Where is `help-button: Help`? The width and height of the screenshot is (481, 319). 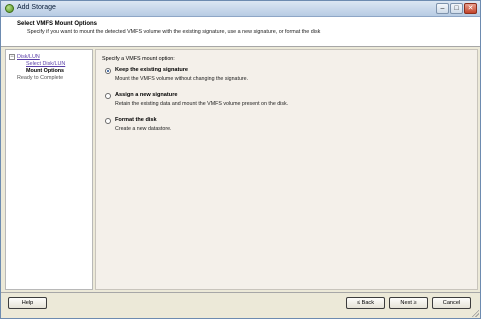 help-button: Help is located at coordinates (27, 303).